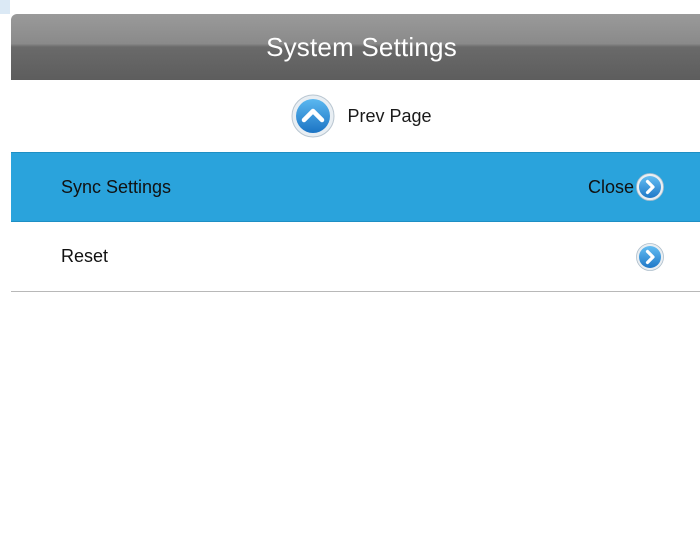 The width and height of the screenshot is (700, 560). I want to click on menu-item-value: Close, so click(610, 186).